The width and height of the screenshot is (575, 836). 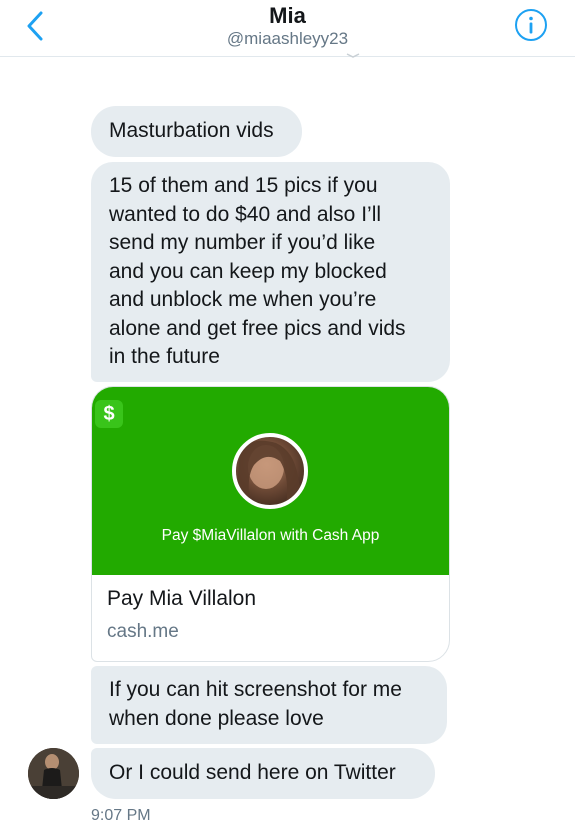 I want to click on card-preview: $ Pay $MiaVillalon with Cash App, so click(x=270, y=481).